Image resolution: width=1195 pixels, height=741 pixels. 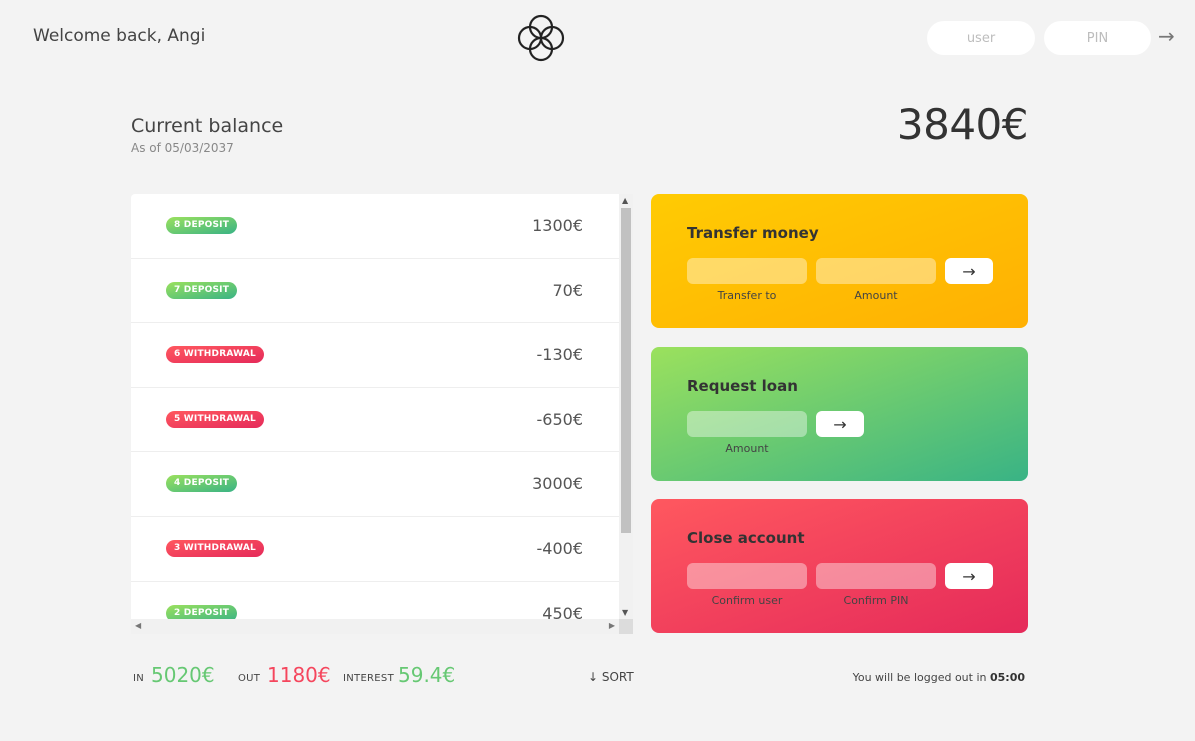 I want to click on movement-value: 450€, so click(x=562, y=611).